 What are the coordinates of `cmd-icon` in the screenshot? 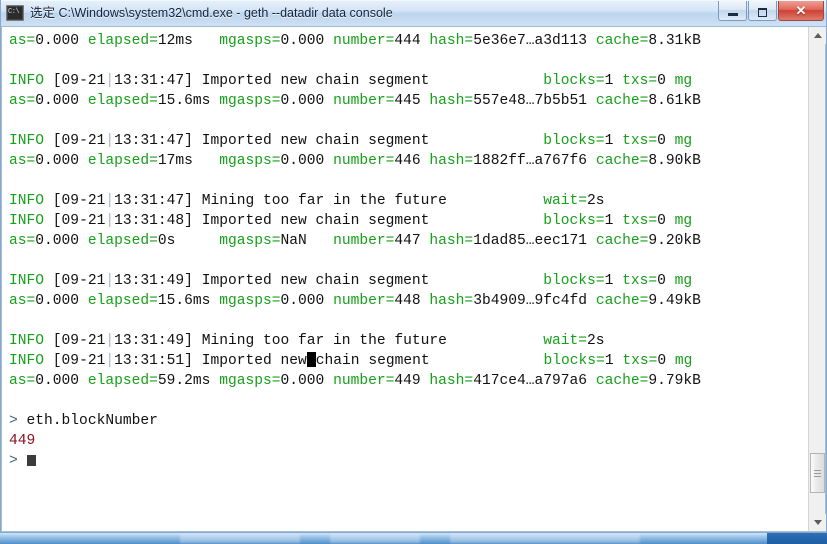 It's located at (15, 13).